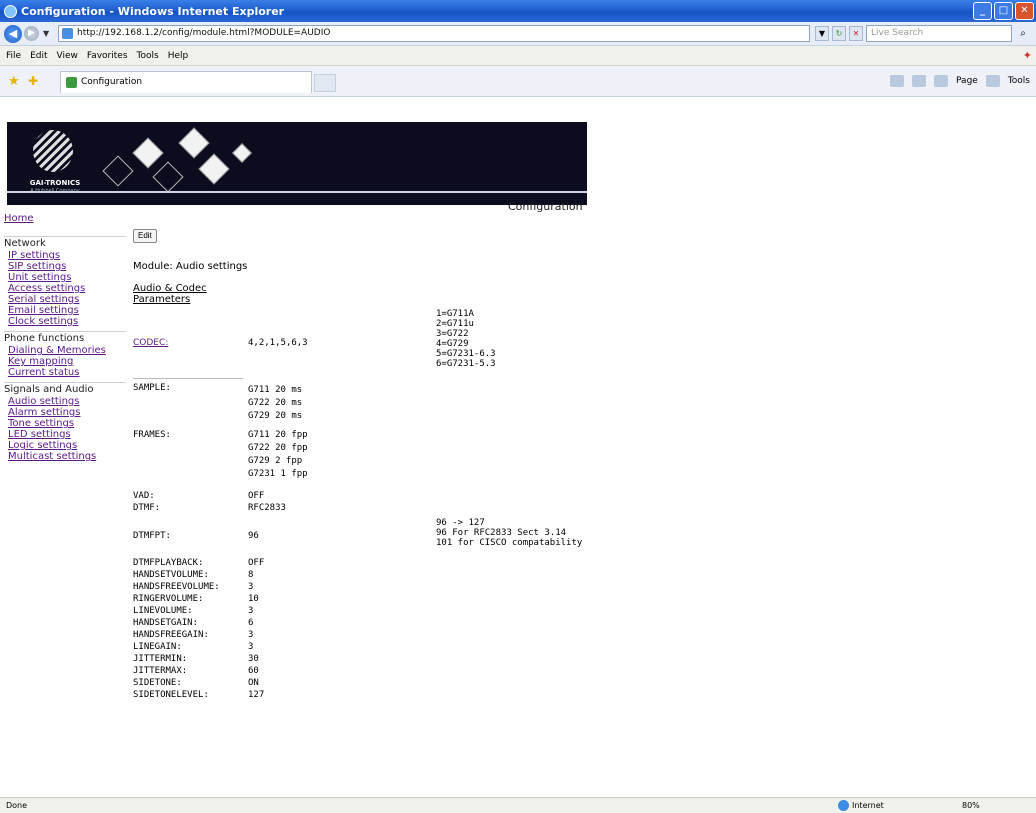 The image size is (1036, 813). Describe the element at coordinates (452, 334) in the screenshot. I see `codec-note: 3=G722` at that location.